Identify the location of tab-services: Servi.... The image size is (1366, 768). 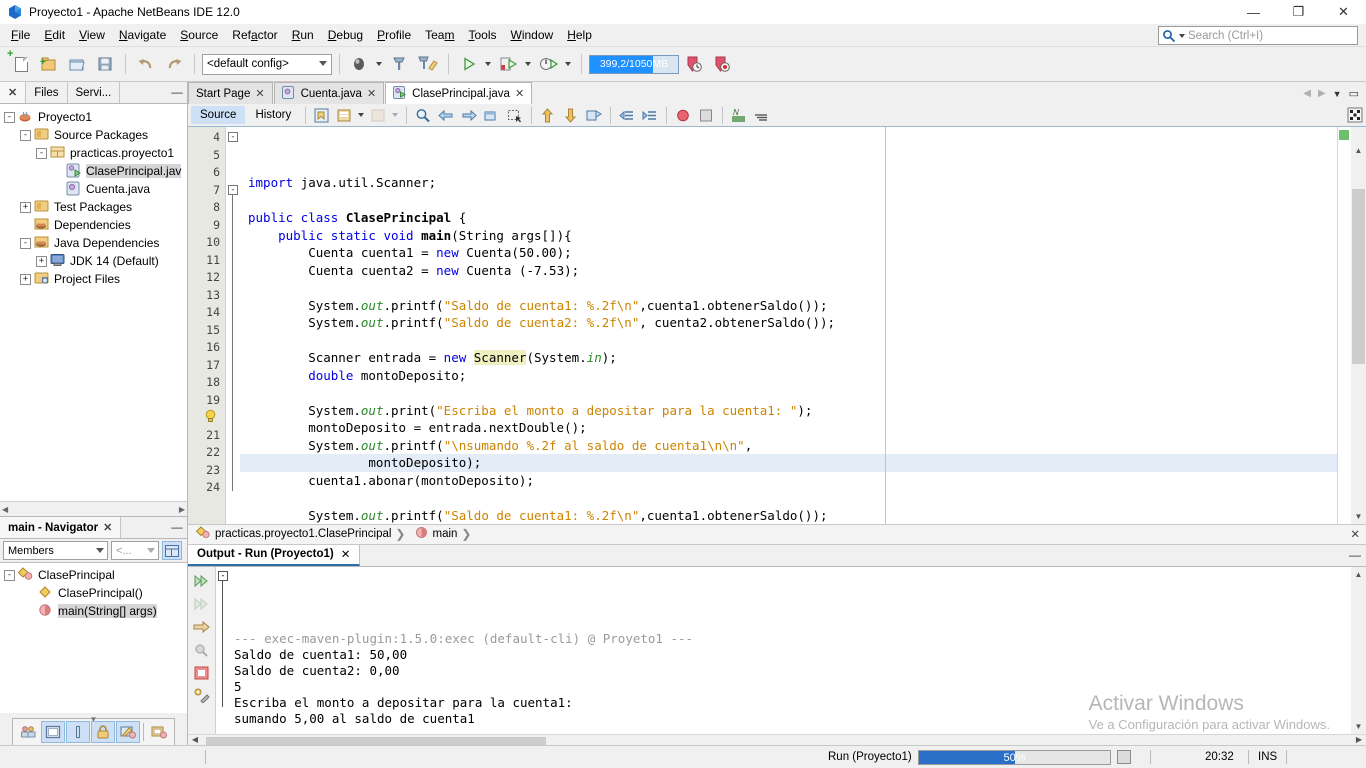
(94, 92).